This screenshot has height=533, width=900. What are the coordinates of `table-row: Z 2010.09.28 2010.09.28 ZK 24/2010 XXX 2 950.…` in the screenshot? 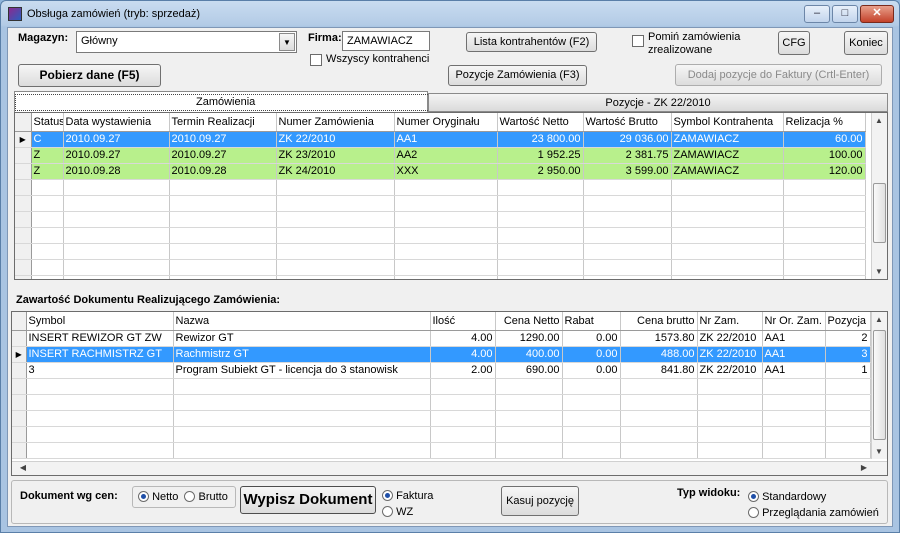 It's located at (440, 171).